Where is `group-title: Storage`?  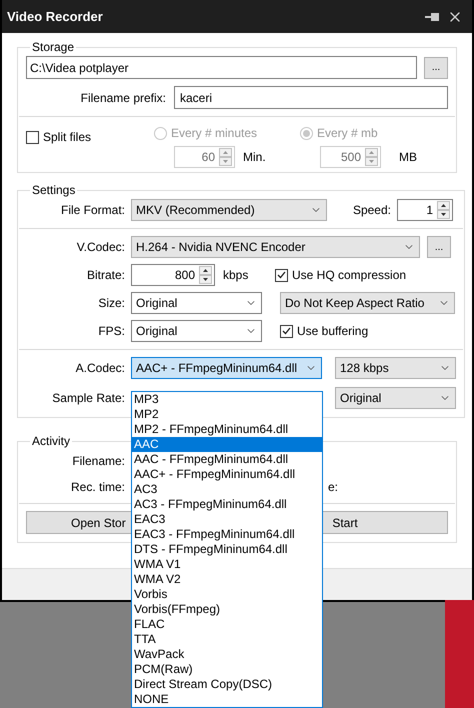 group-title: Storage is located at coordinates (53, 47).